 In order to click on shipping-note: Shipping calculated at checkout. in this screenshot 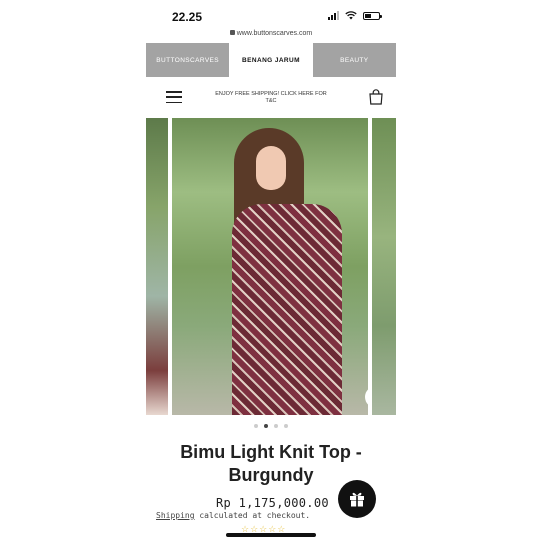, I will do `click(233, 515)`.